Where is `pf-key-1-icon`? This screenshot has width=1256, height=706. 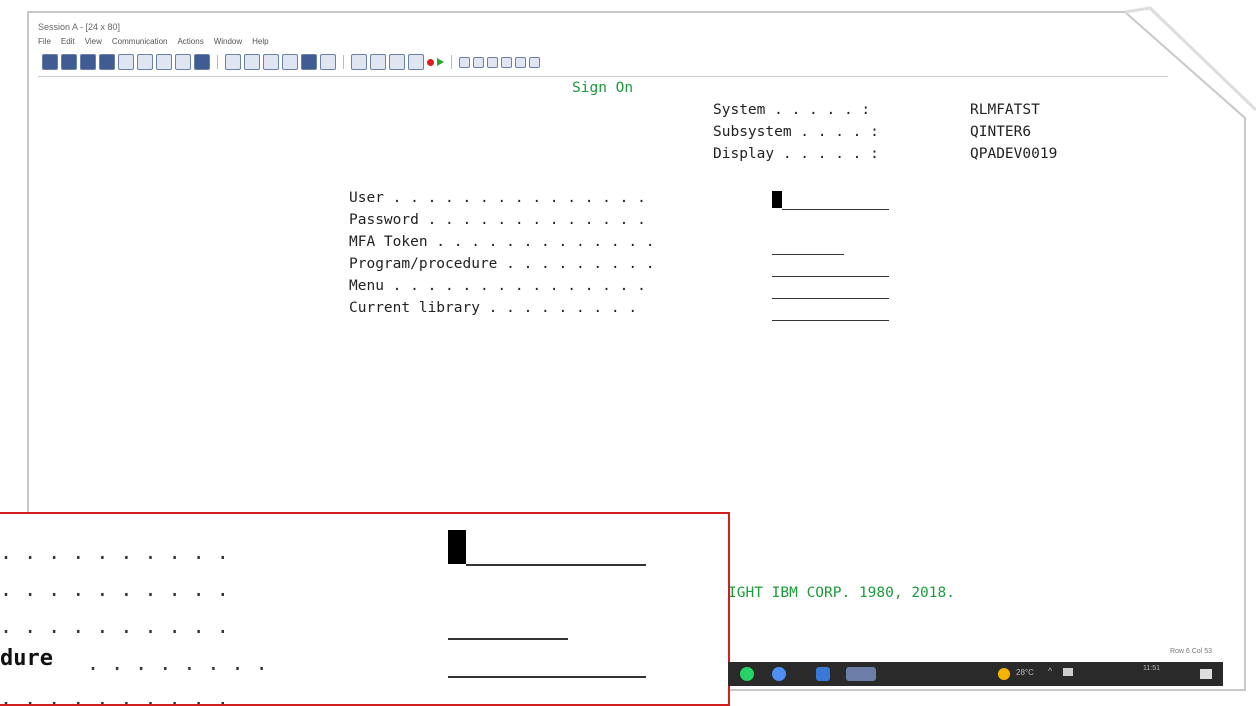 pf-key-1-icon is located at coordinates (464, 62).